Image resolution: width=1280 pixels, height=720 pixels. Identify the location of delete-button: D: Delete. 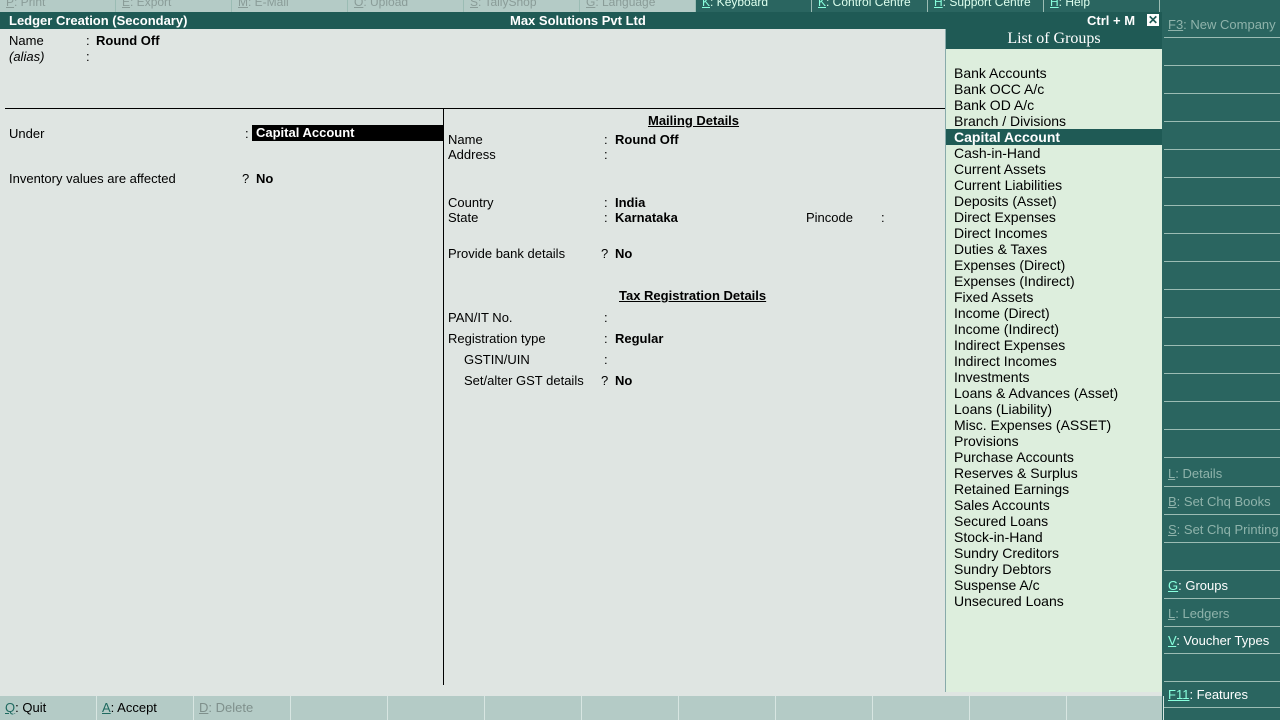
(242, 708).